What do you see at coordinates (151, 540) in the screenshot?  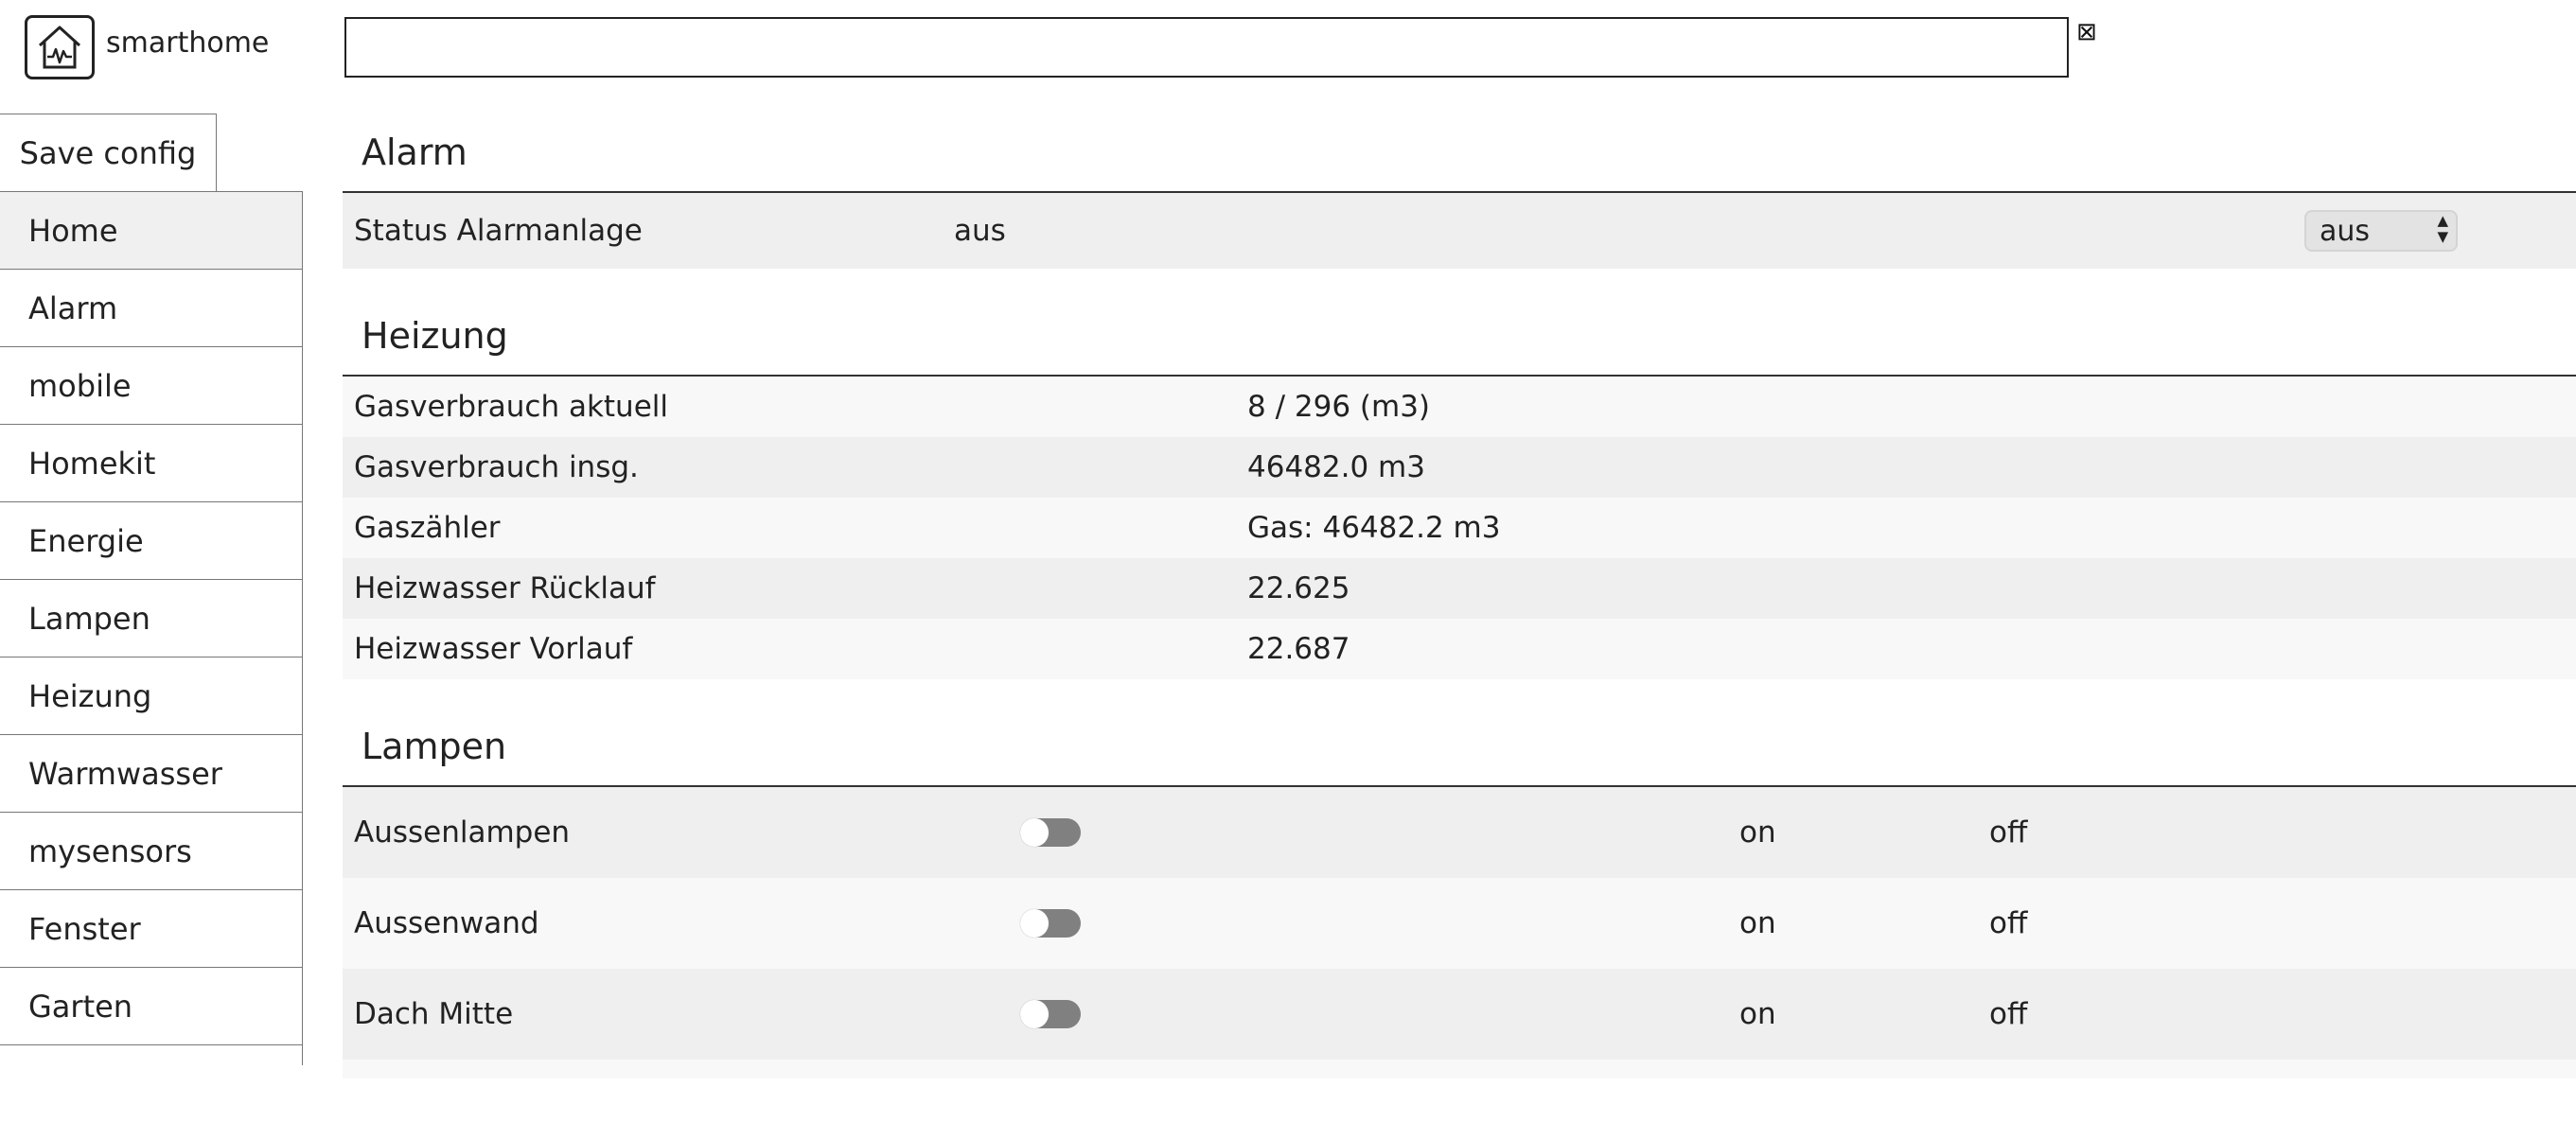 I see `sidebar-item-energie: Energie` at bounding box center [151, 540].